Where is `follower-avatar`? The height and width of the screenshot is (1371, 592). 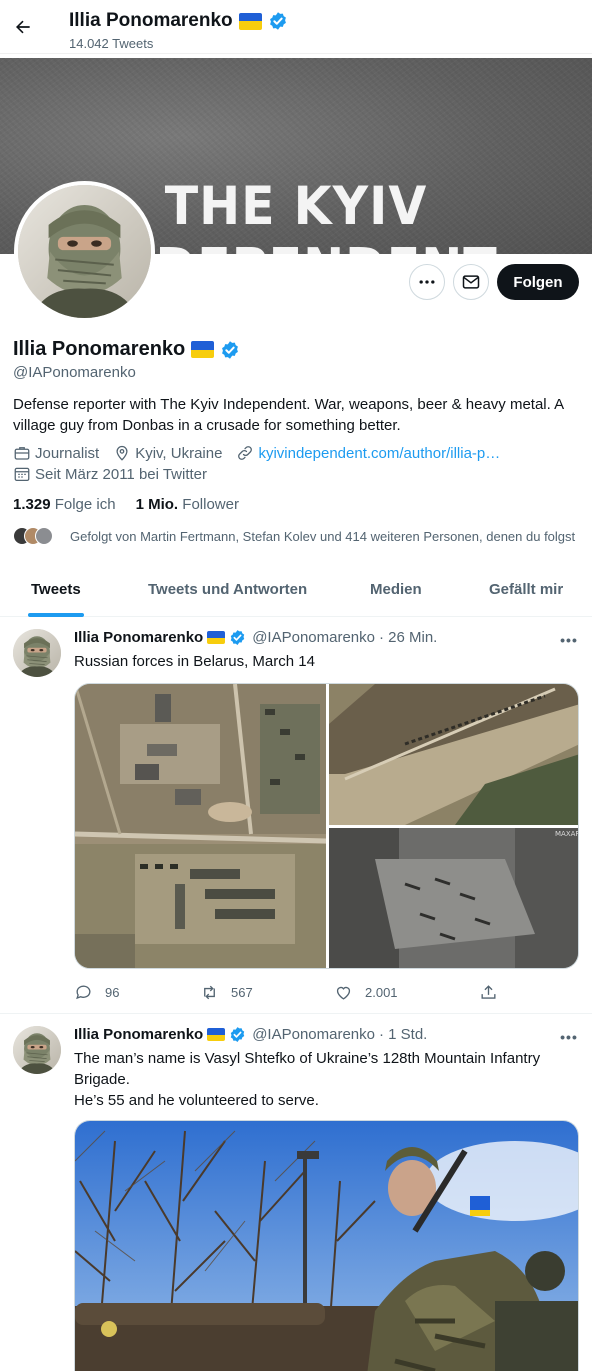
follower-avatar is located at coordinates (44, 536).